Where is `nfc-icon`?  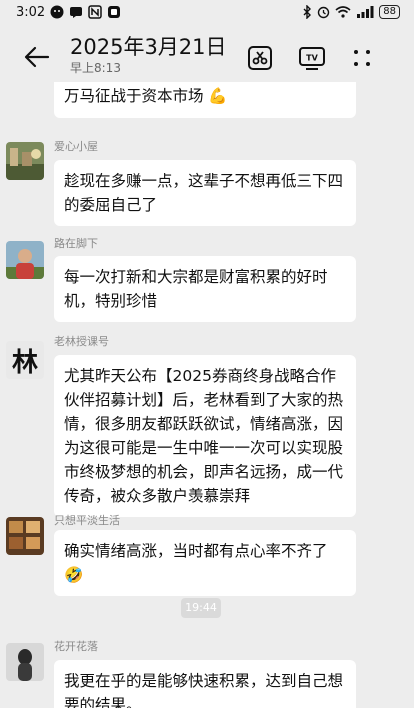
nfc-icon is located at coordinates (95, 12).